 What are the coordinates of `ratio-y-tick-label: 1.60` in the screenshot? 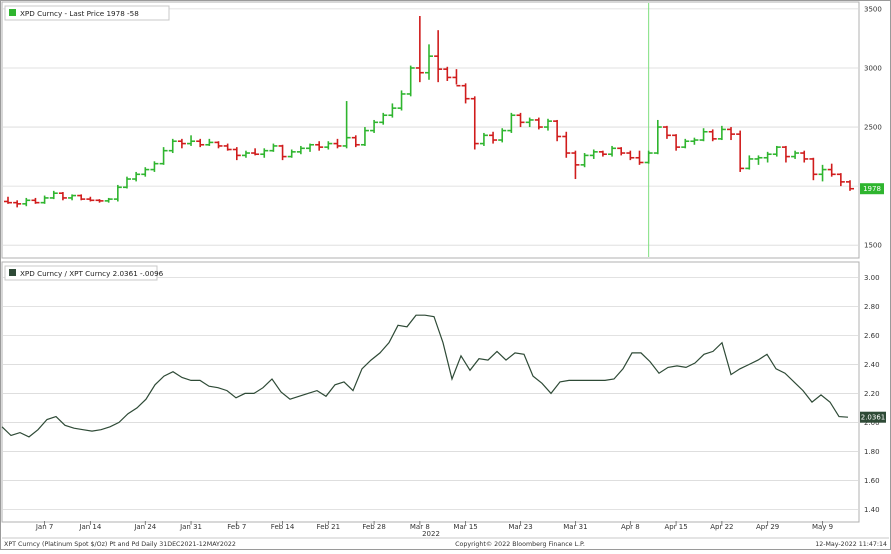 It's located at (872, 481).